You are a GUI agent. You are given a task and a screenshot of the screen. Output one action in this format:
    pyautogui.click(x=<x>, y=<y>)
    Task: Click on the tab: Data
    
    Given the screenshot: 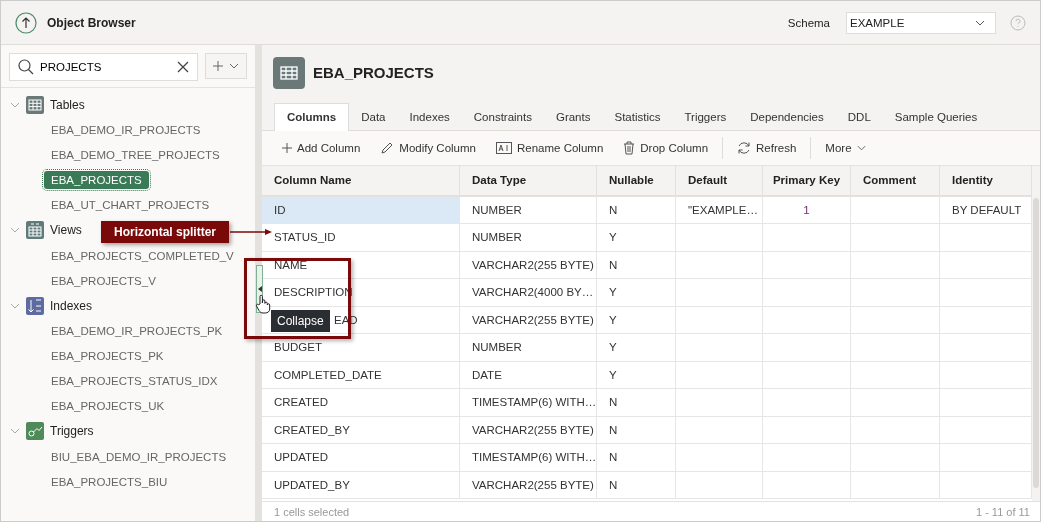 What is the action you would take?
    pyautogui.click(x=373, y=116)
    